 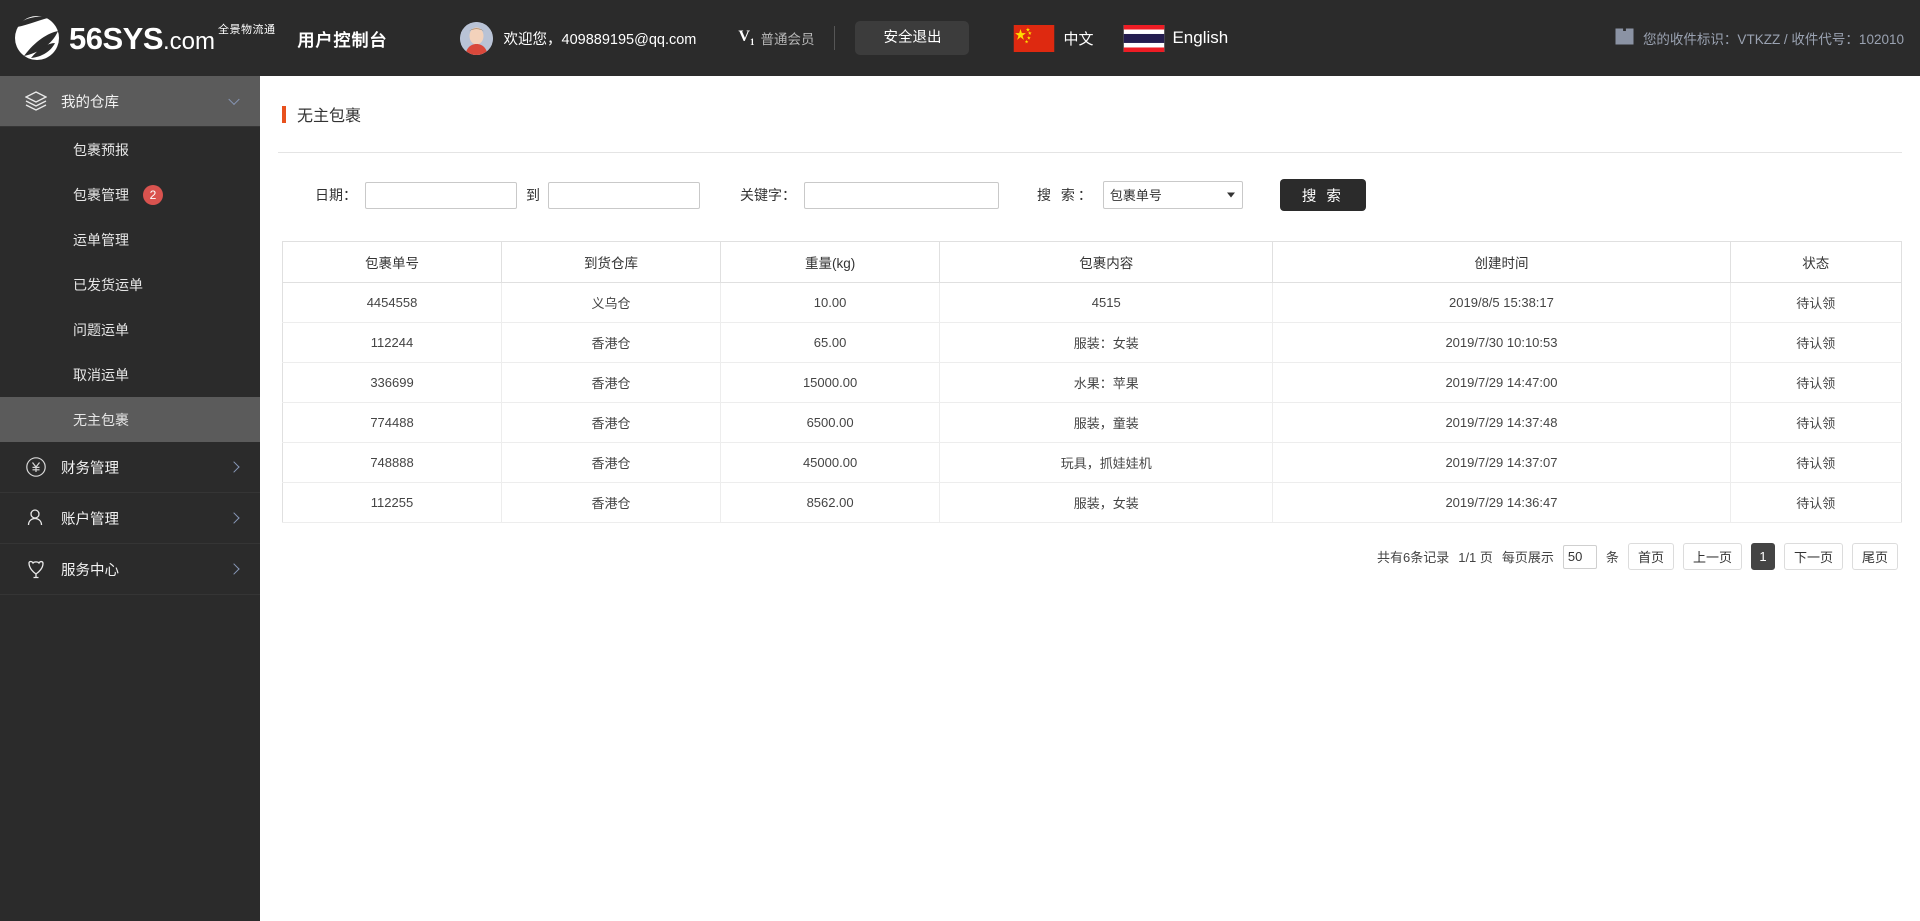 I want to click on sidebar-group-label: 账户管理, so click(x=90, y=519).